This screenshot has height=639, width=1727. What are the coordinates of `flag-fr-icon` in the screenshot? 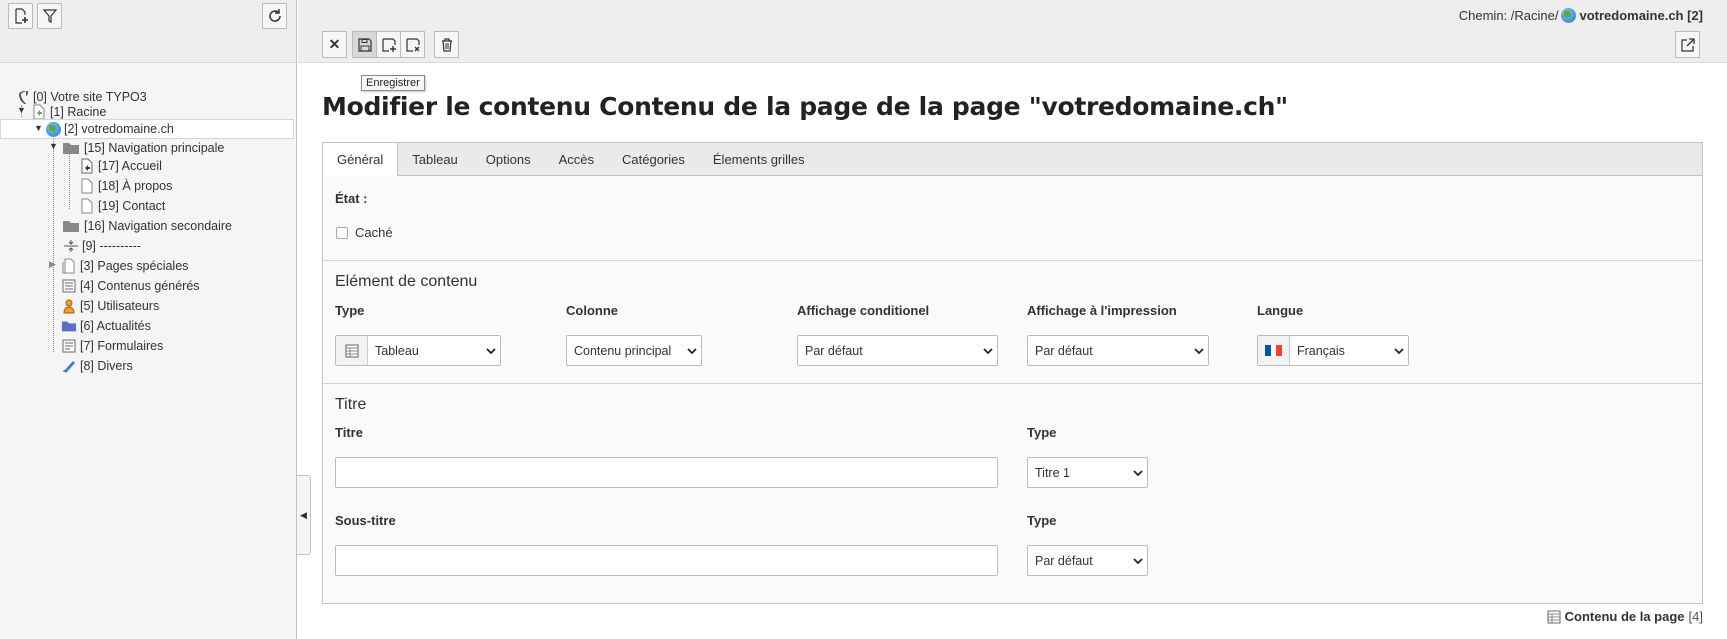 It's located at (1274, 350).